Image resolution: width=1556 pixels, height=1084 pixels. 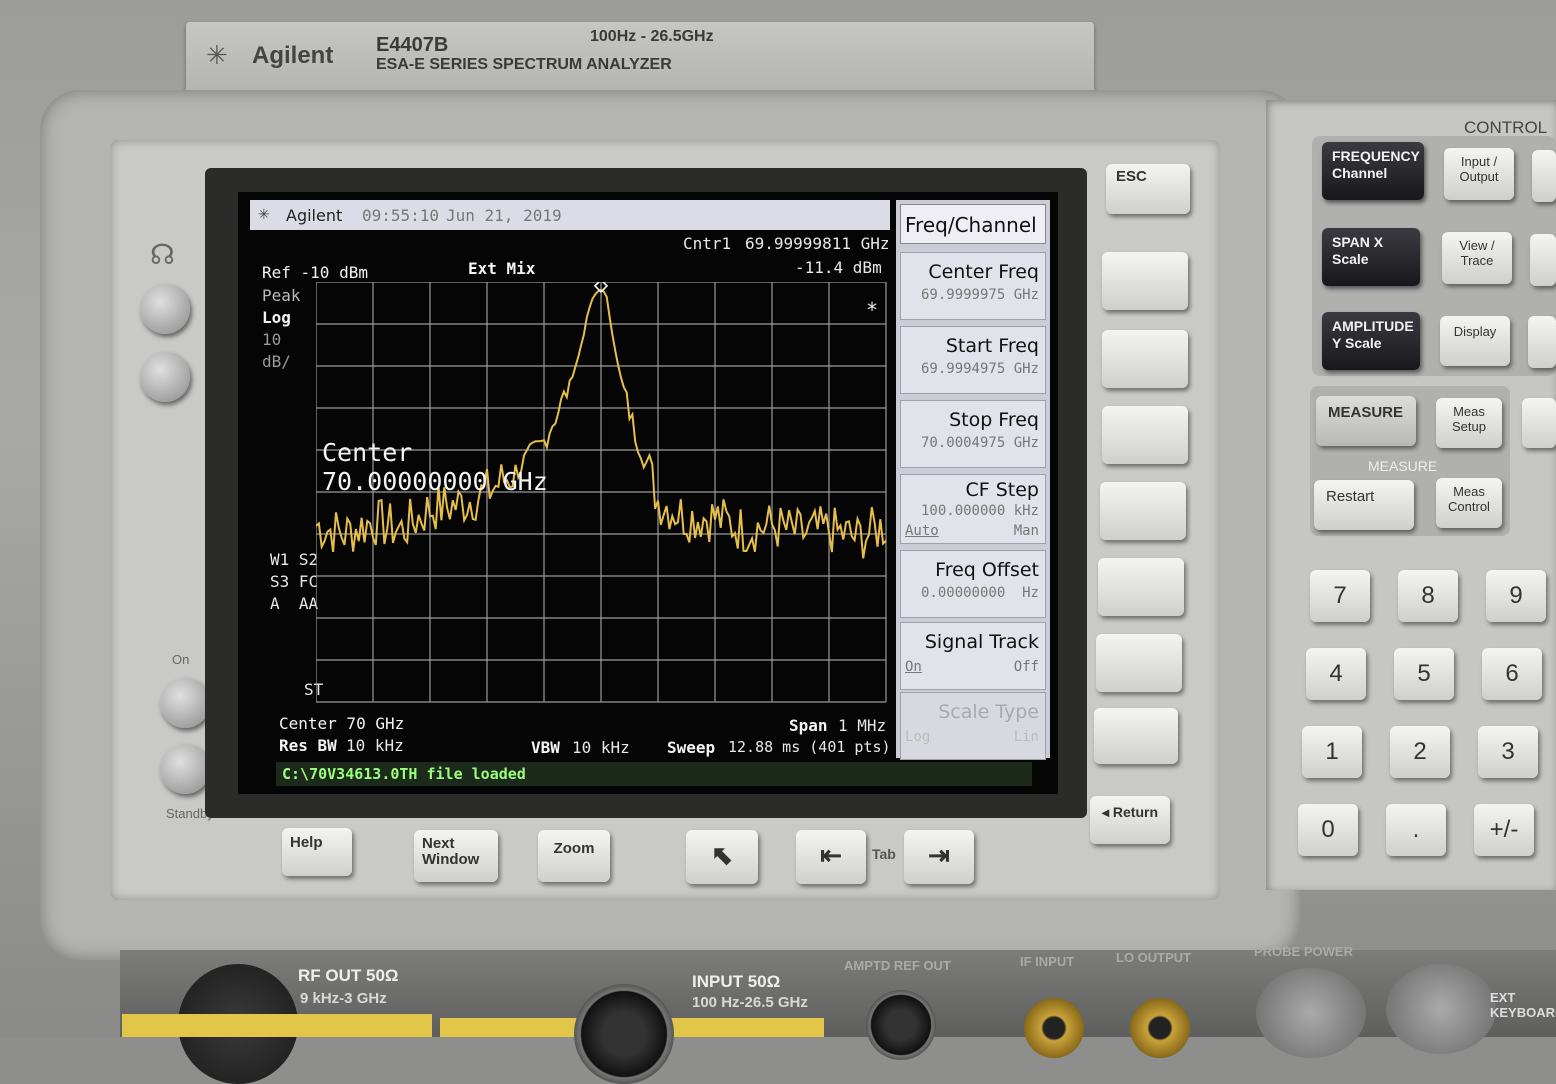 What do you see at coordinates (1371, 257) in the screenshot?
I see `span-x-scale-button: SPAN X Scale` at bounding box center [1371, 257].